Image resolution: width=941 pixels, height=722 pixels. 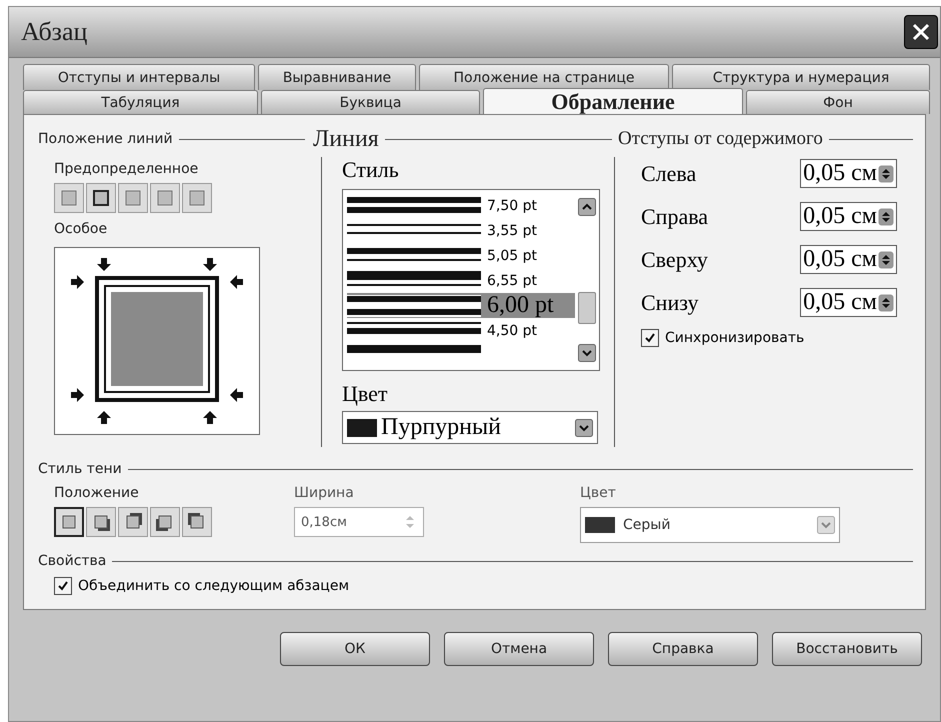 I want to click on width-field: 0,18см, so click(x=359, y=522).